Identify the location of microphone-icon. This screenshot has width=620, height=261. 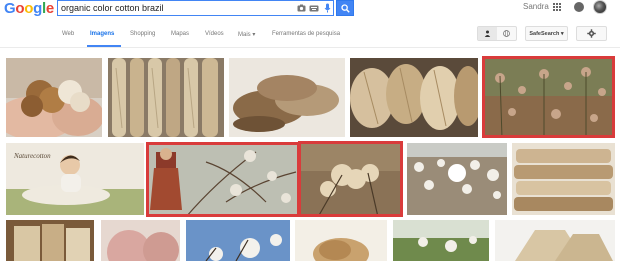
(327, 8).